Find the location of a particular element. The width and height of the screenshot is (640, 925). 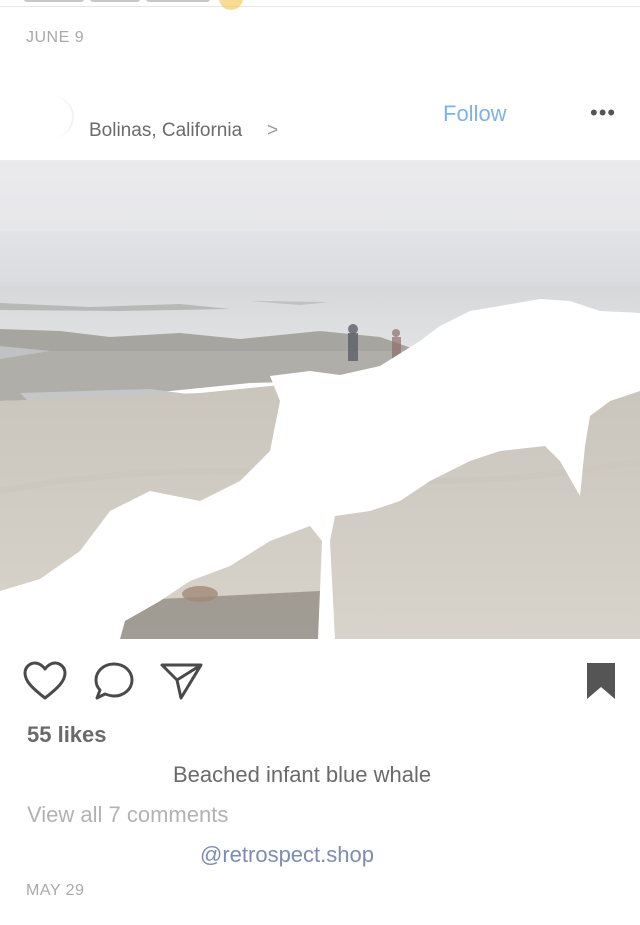

likes-count: 55 likes is located at coordinates (67, 735).